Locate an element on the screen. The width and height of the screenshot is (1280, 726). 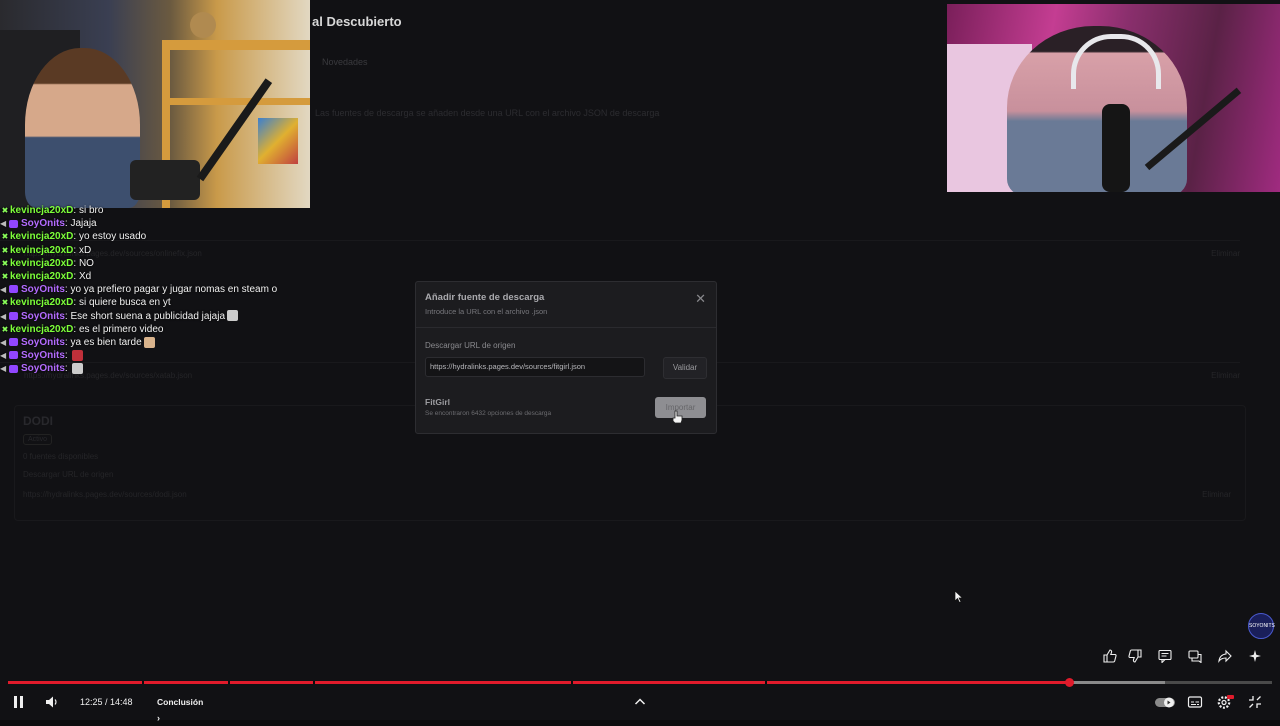
progress-bar is located at coordinates (640, 682).